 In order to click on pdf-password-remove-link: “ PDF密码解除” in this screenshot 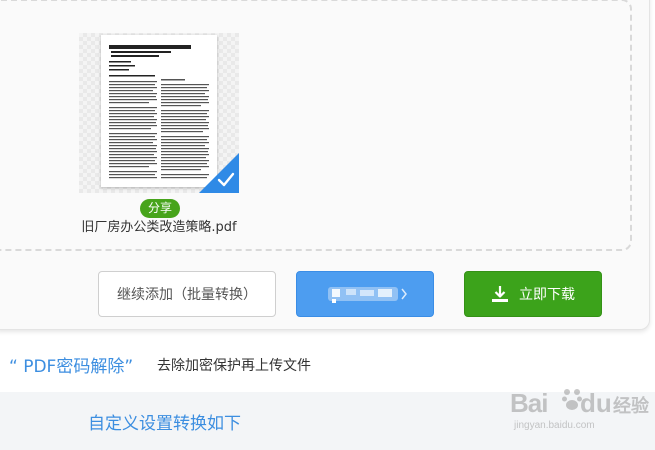, I will do `click(71, 364)`.